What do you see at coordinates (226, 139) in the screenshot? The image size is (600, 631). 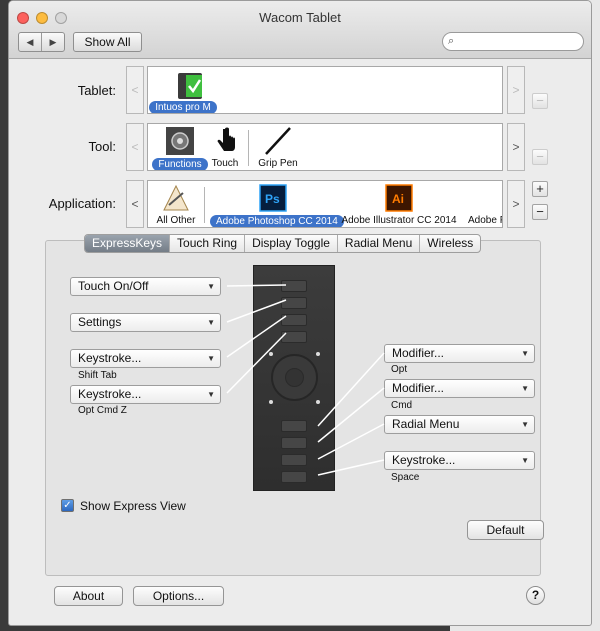 I see `hand-pointer-icon` at bounding box center [226, 139].